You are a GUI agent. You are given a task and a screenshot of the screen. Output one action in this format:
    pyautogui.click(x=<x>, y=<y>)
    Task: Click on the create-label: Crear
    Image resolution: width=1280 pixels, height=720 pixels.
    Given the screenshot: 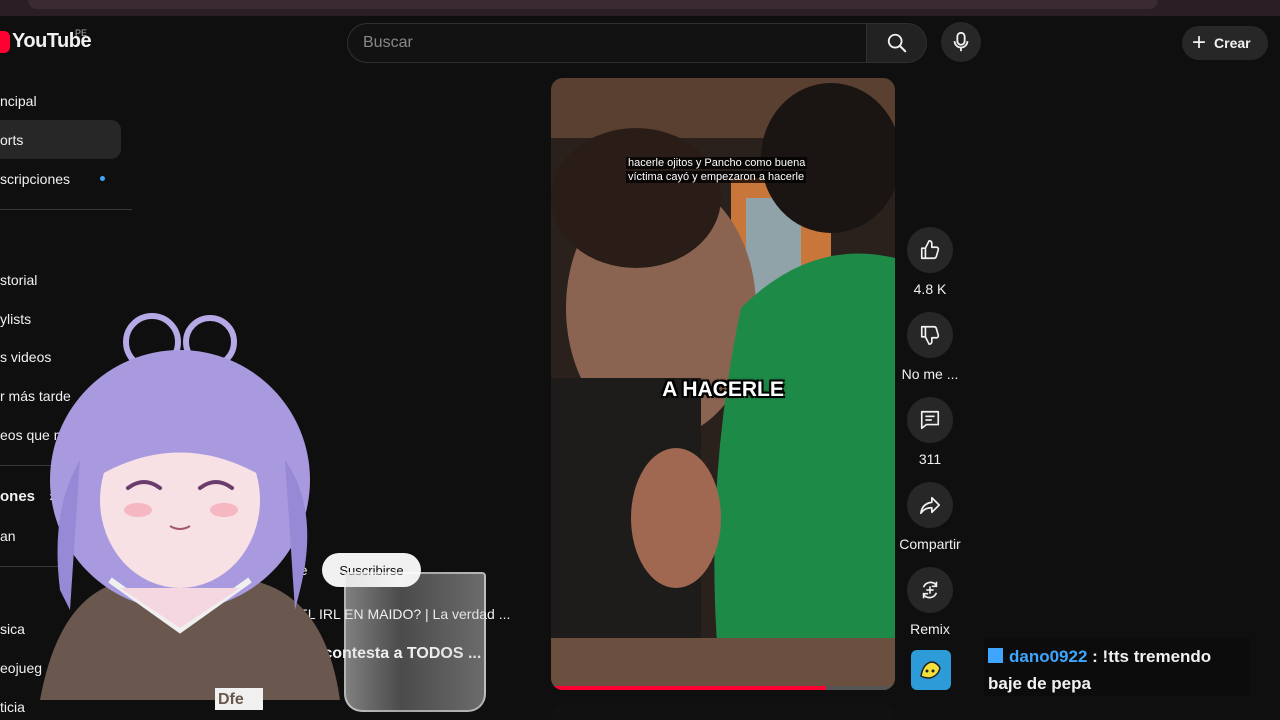 What is the action you would take?
    pyautogui.click(x=1232, y=43)
    